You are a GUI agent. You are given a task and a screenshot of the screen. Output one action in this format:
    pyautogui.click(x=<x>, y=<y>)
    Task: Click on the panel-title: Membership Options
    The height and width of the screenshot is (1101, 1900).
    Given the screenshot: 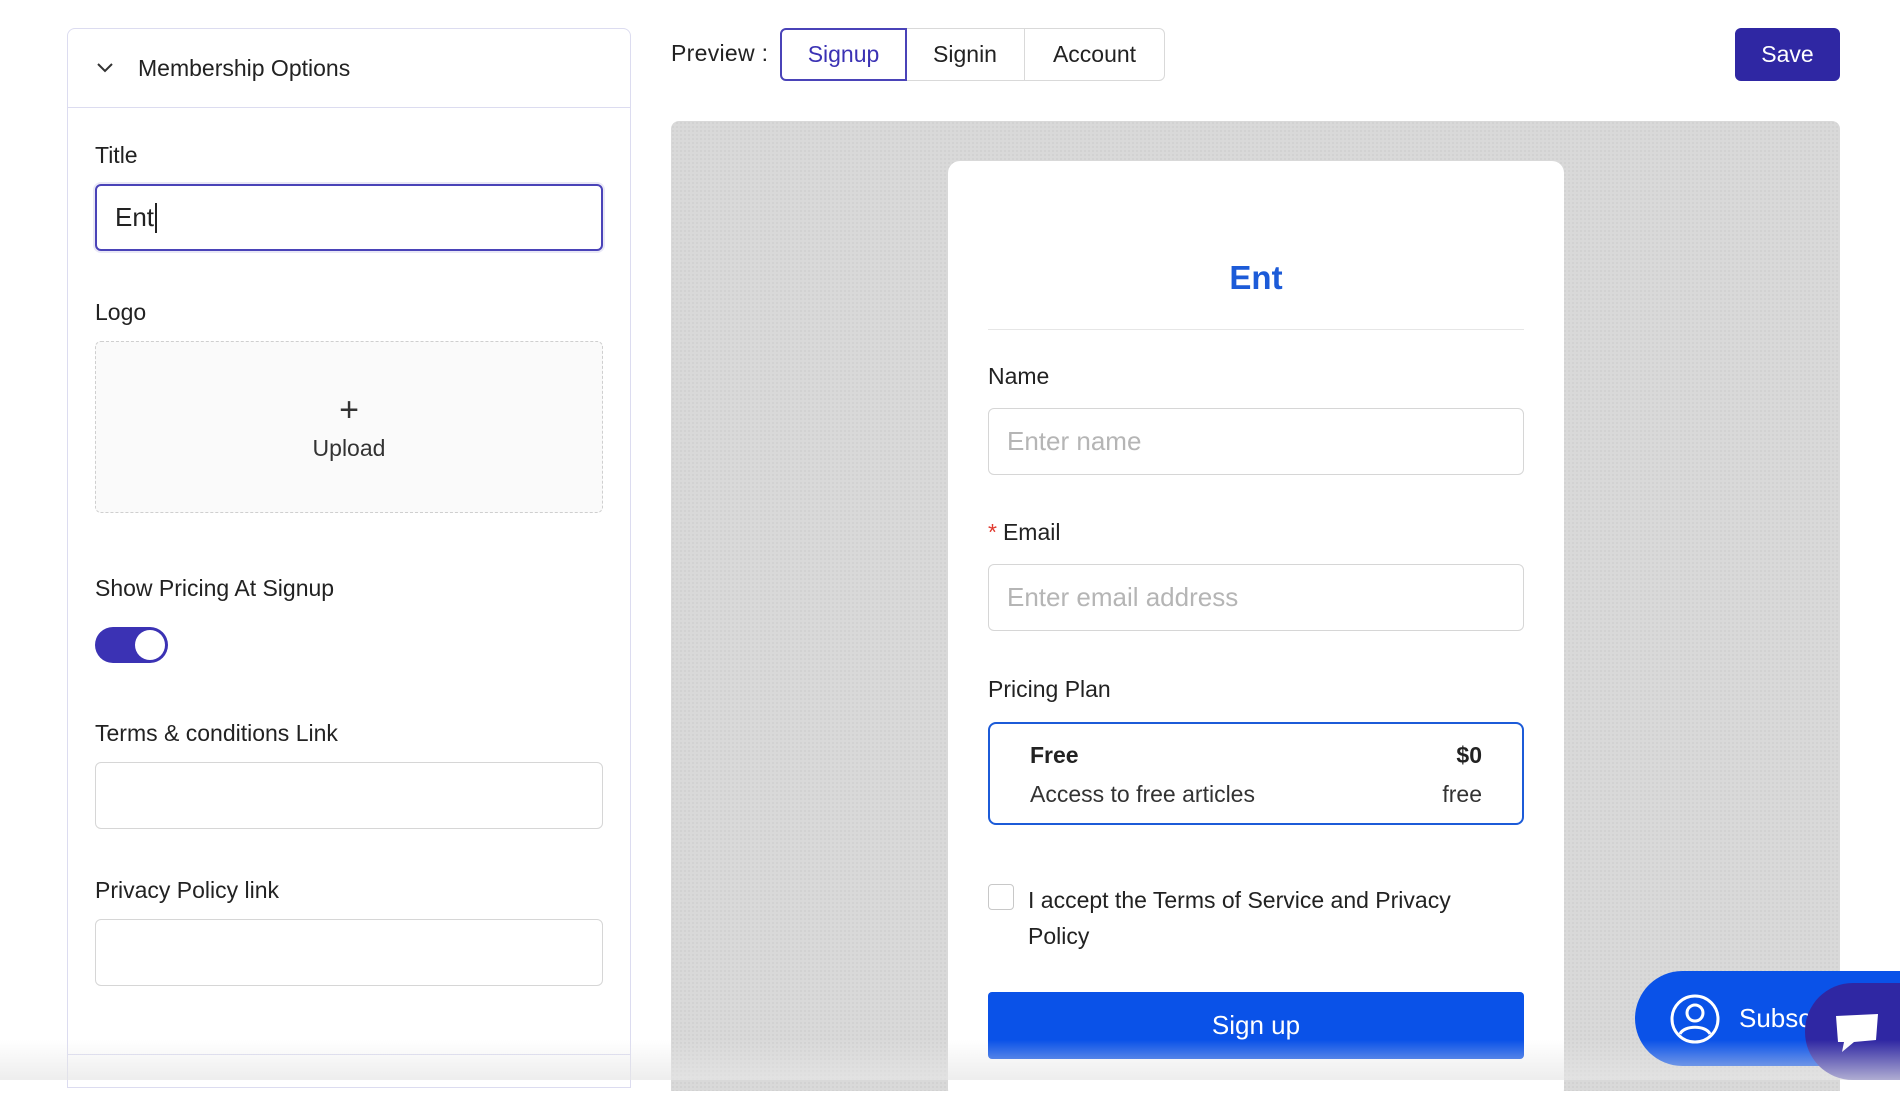 What is the action you would take?
    pyautogui.click(x=244, y=67)
    